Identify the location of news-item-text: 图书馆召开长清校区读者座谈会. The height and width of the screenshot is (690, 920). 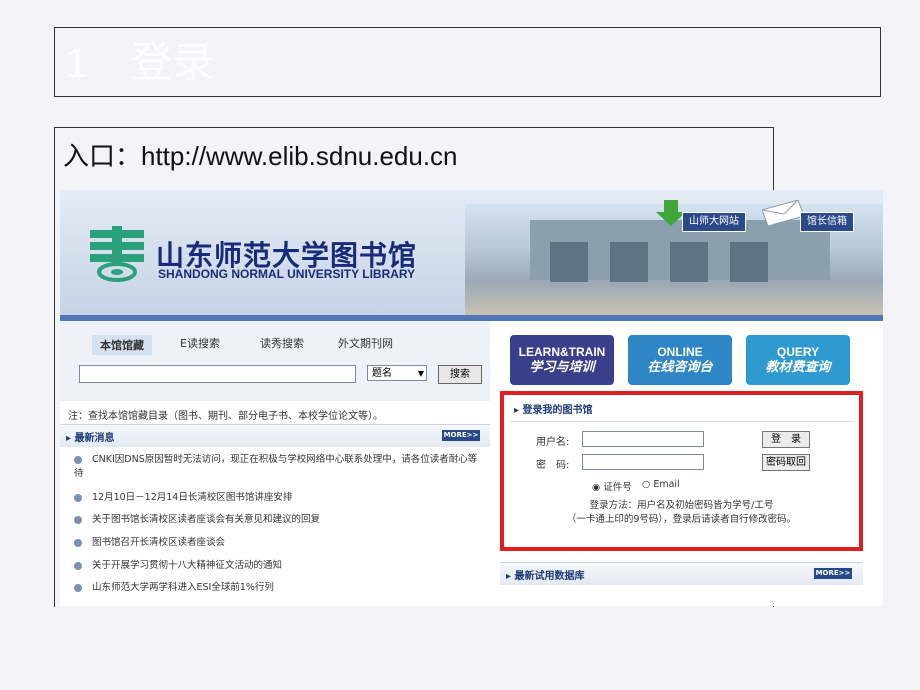
(159, 542).